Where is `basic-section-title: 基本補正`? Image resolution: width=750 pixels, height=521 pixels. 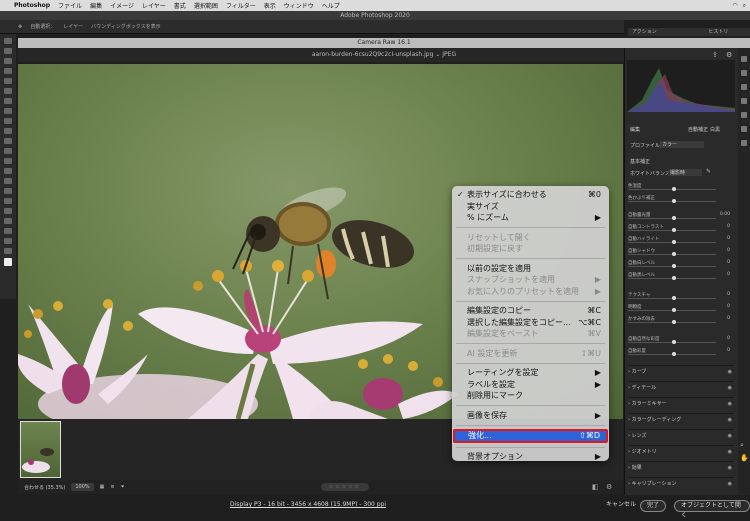
basic-section-title: 基本補正 is located at coordinates (640, 161).